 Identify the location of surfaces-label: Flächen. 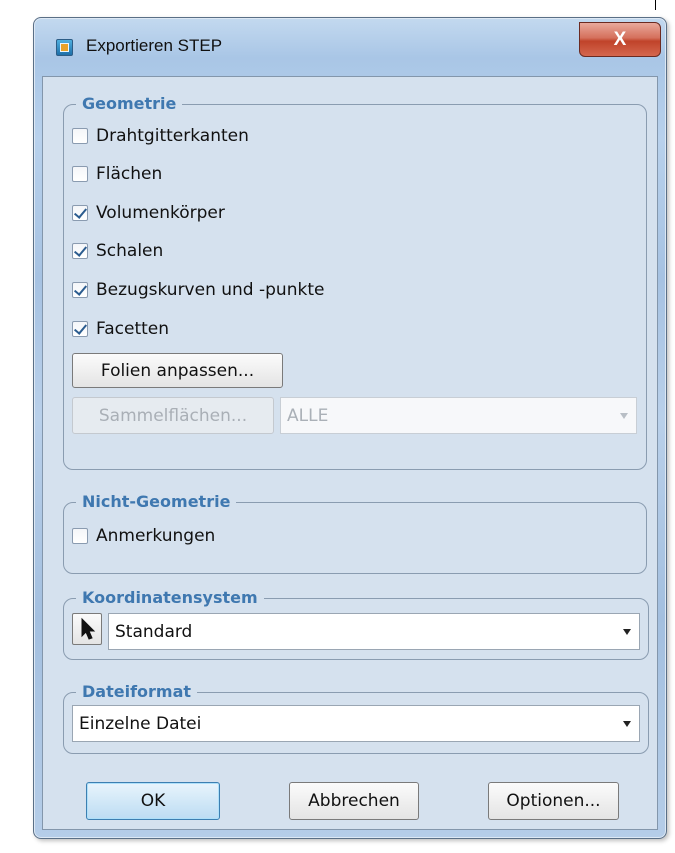
(129, 174).